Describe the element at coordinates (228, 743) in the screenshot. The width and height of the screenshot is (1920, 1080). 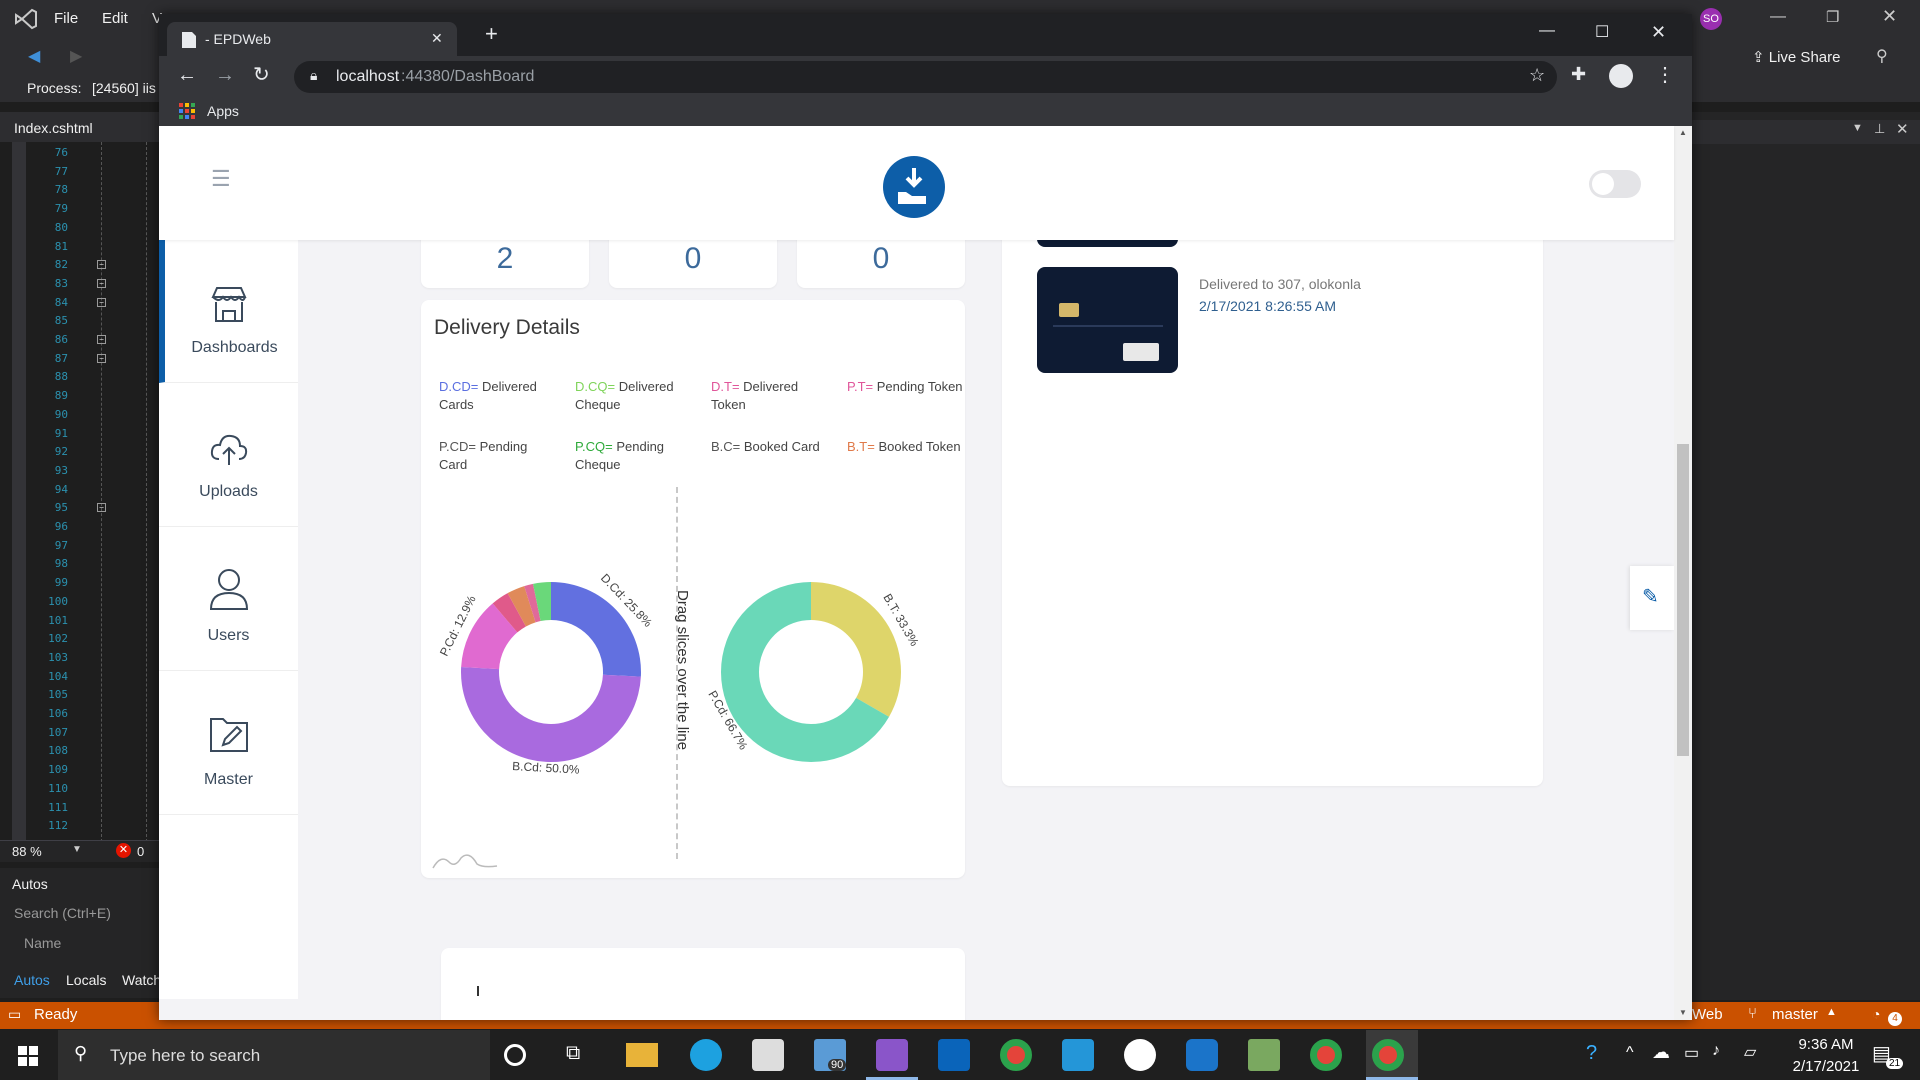
I see `sidebar-item-master: Master` at that location.